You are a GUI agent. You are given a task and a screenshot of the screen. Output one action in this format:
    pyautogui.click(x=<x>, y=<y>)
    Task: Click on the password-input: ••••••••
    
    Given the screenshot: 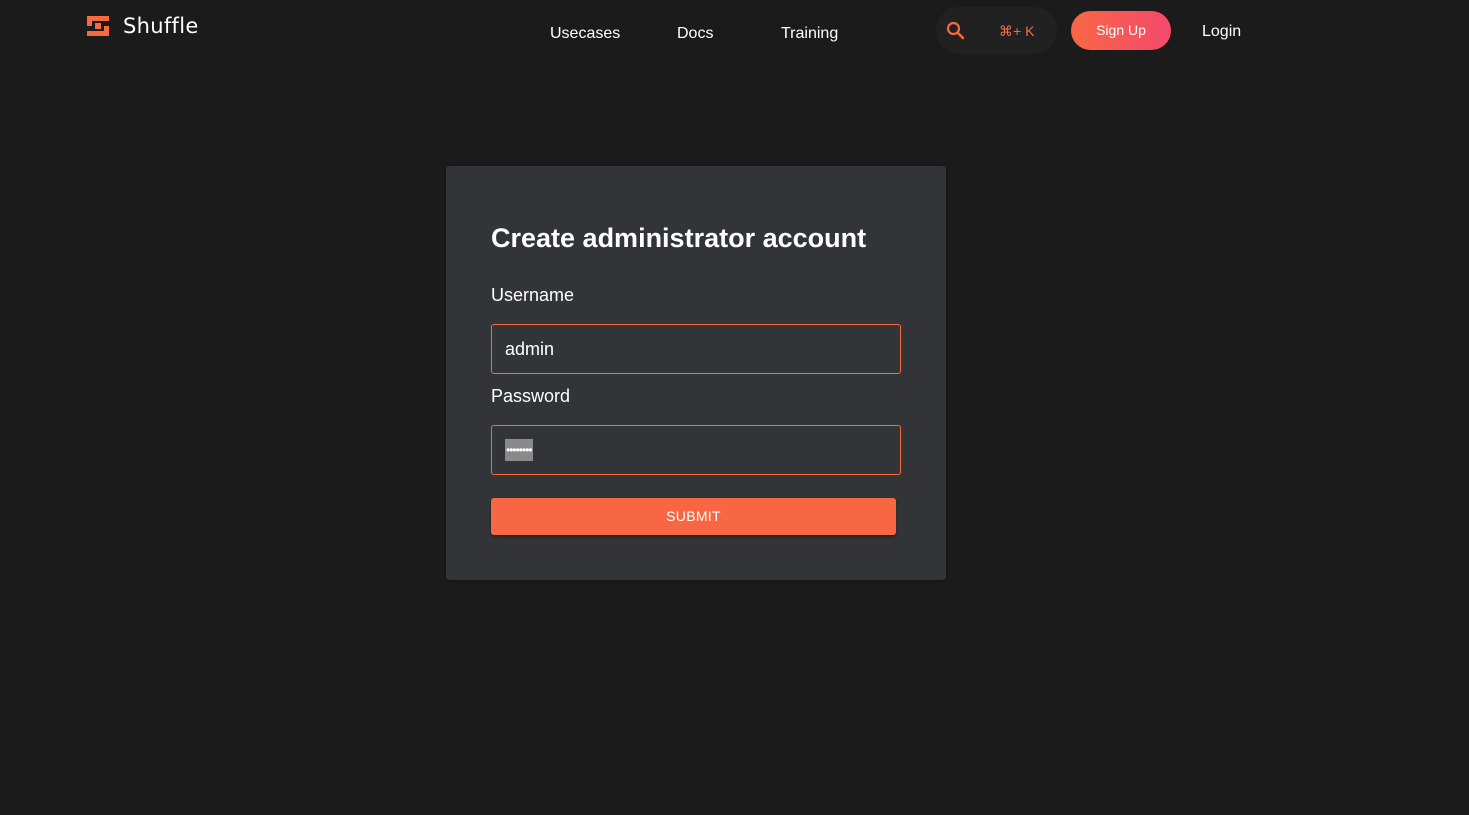 What is the action you would take?
    pyautogui.click(x=696, y=450)
    